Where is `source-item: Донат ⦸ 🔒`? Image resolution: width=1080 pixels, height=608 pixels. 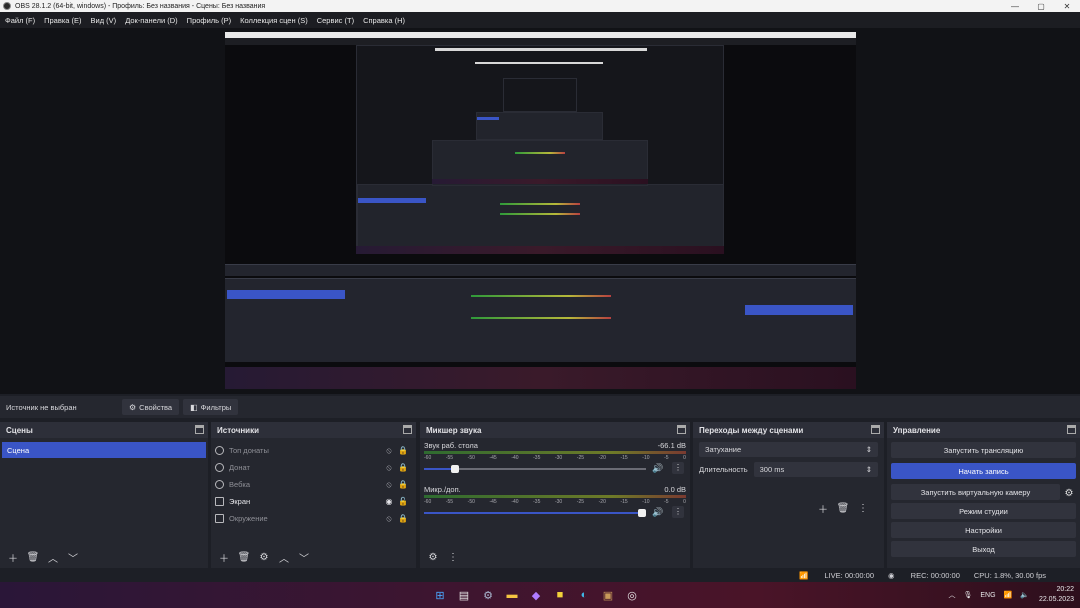 source-item: Донат ⦸ 🔒 is located at coordinates (313, 467).